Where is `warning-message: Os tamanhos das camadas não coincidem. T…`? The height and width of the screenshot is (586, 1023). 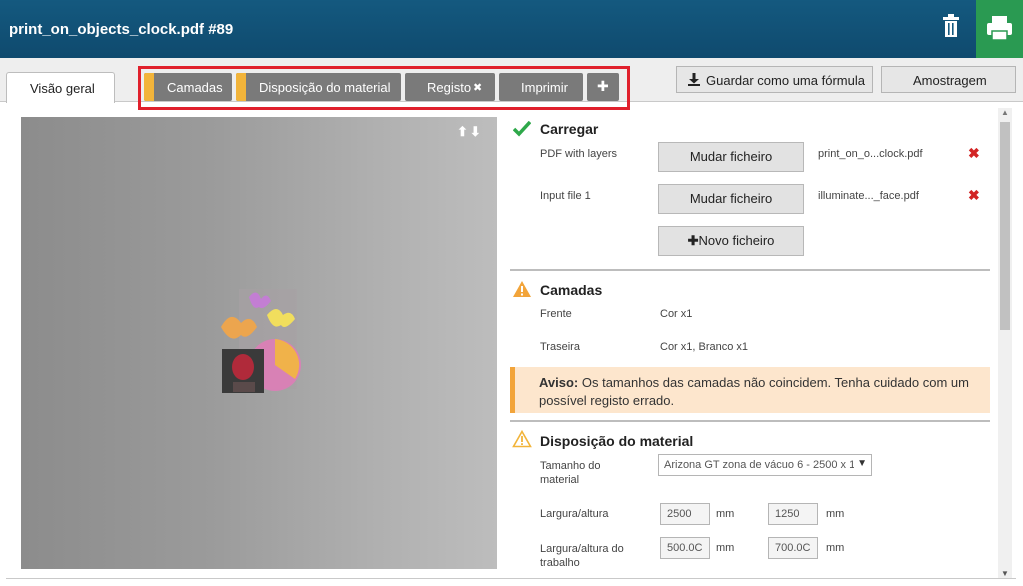 warning-message: Os tamanhos das camadas não coincidem. T… is located at coordinates (754, 391).